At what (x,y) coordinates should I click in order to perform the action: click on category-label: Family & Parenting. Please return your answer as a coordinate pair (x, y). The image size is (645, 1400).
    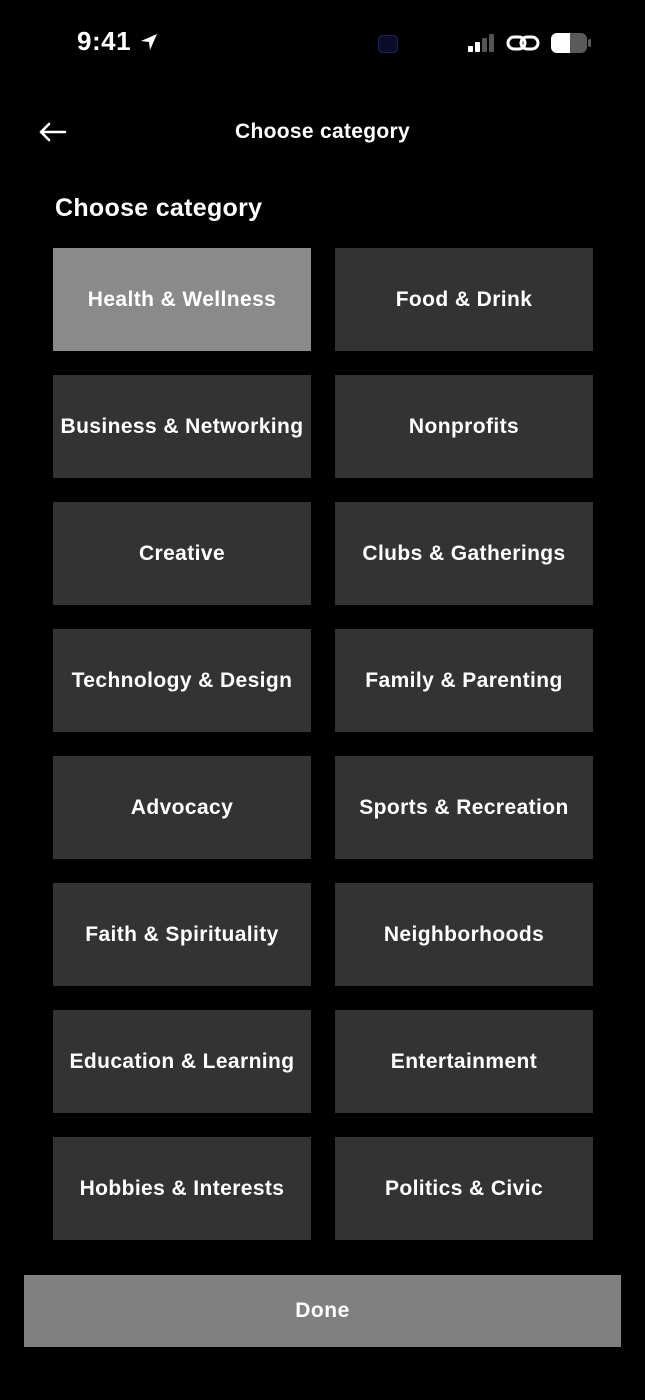
    Looking at the image, I should click on (464, 680).